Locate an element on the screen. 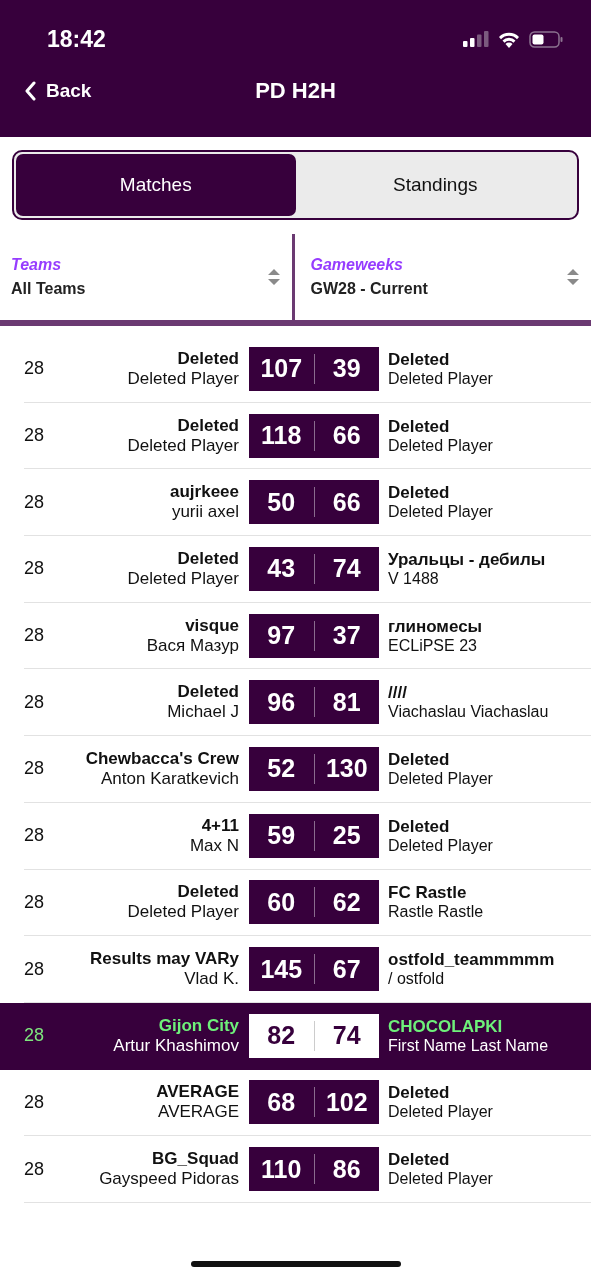  team-name: aujrkeee is located at coordinates (204, 492).